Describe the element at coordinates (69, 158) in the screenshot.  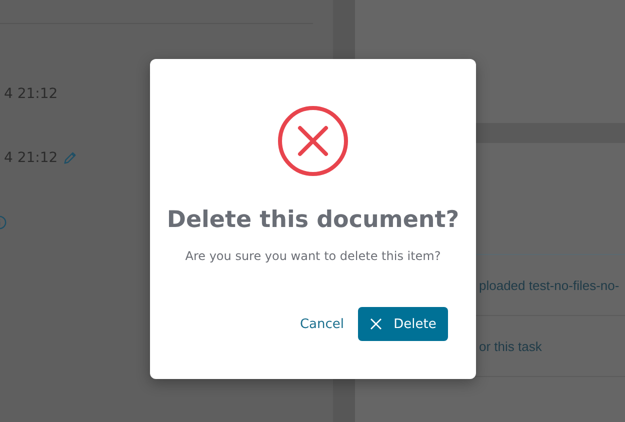
I see `pencil-icon` at that location.